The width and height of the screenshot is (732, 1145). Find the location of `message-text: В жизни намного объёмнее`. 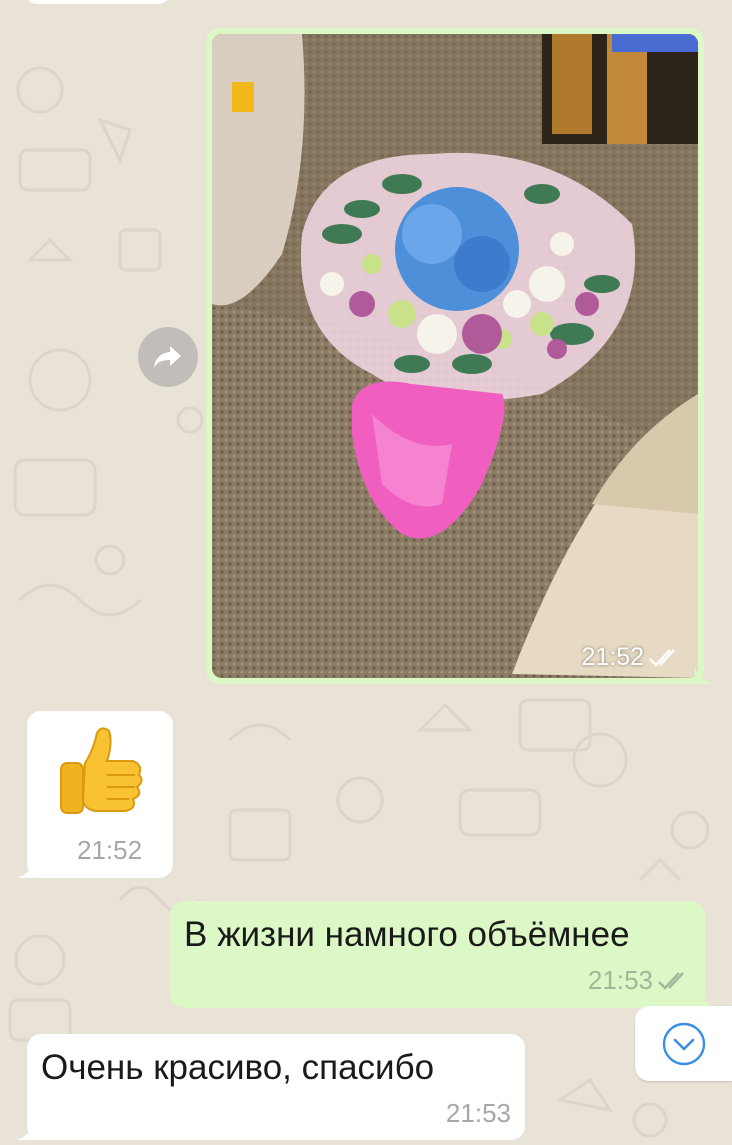

message-text: В жизни намного объёмнее is located at coordinates (407, 934).